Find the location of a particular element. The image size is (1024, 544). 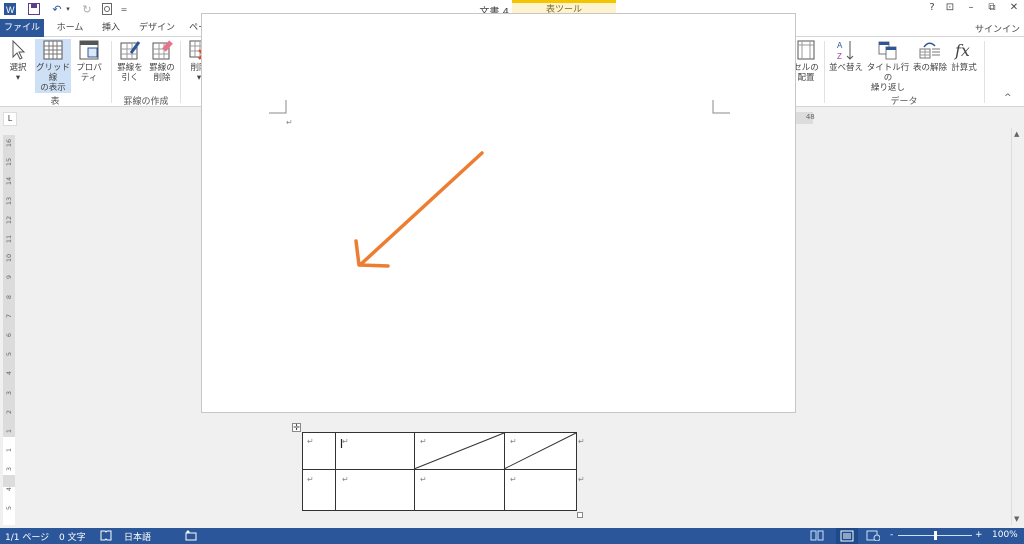

convert-to-text-label: 表の解除 is located at coordinates (929, 68).